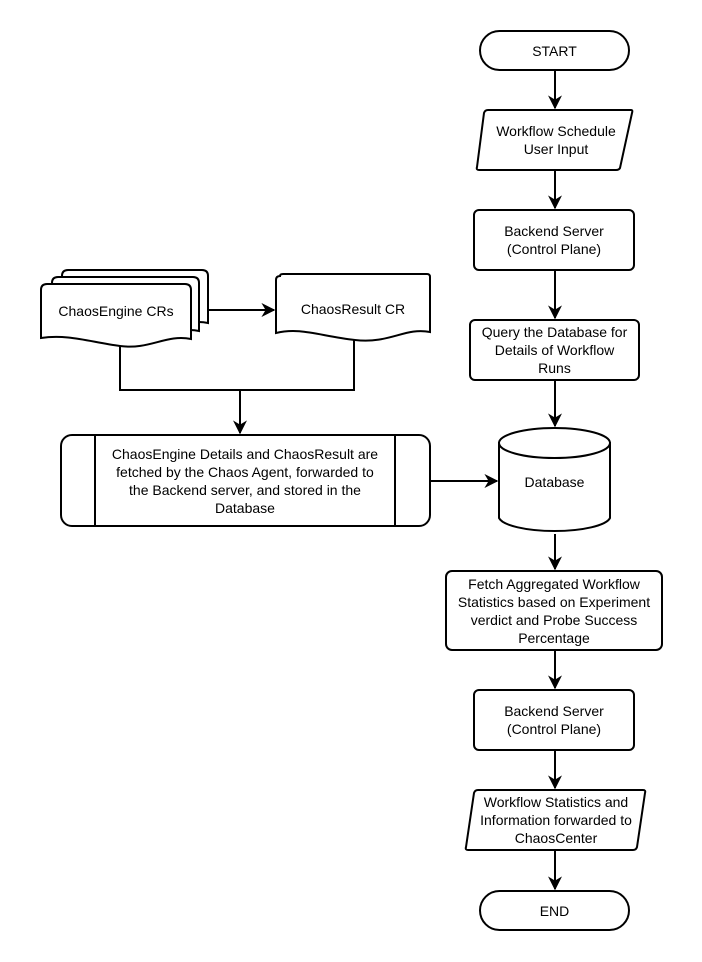 Image resolution: width=702 pixels, height=962 pixels. I want to click on backend-server-2-label: Backend Server (Control Plane), so click(554, 720).